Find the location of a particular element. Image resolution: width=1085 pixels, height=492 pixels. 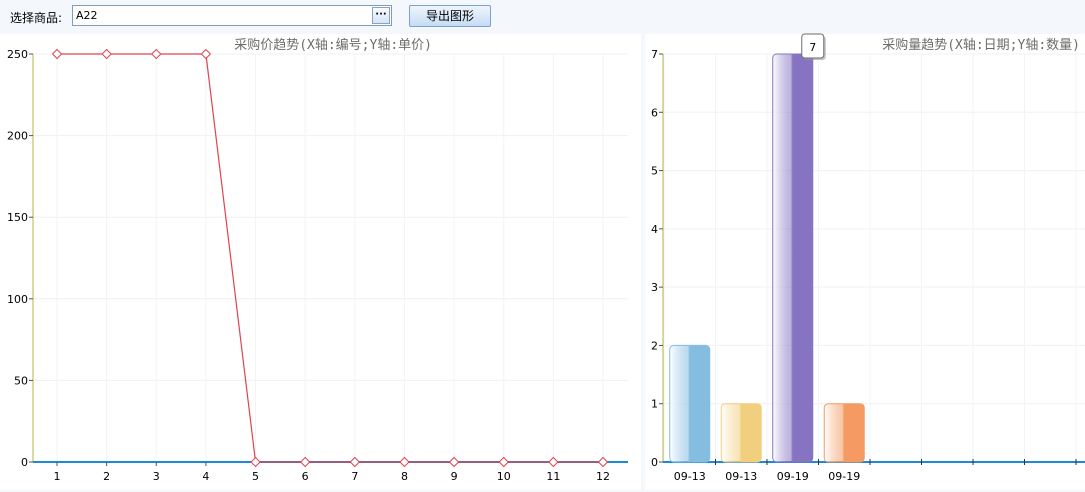

x-tick-label: 3 is located at coordinates (156, 476).